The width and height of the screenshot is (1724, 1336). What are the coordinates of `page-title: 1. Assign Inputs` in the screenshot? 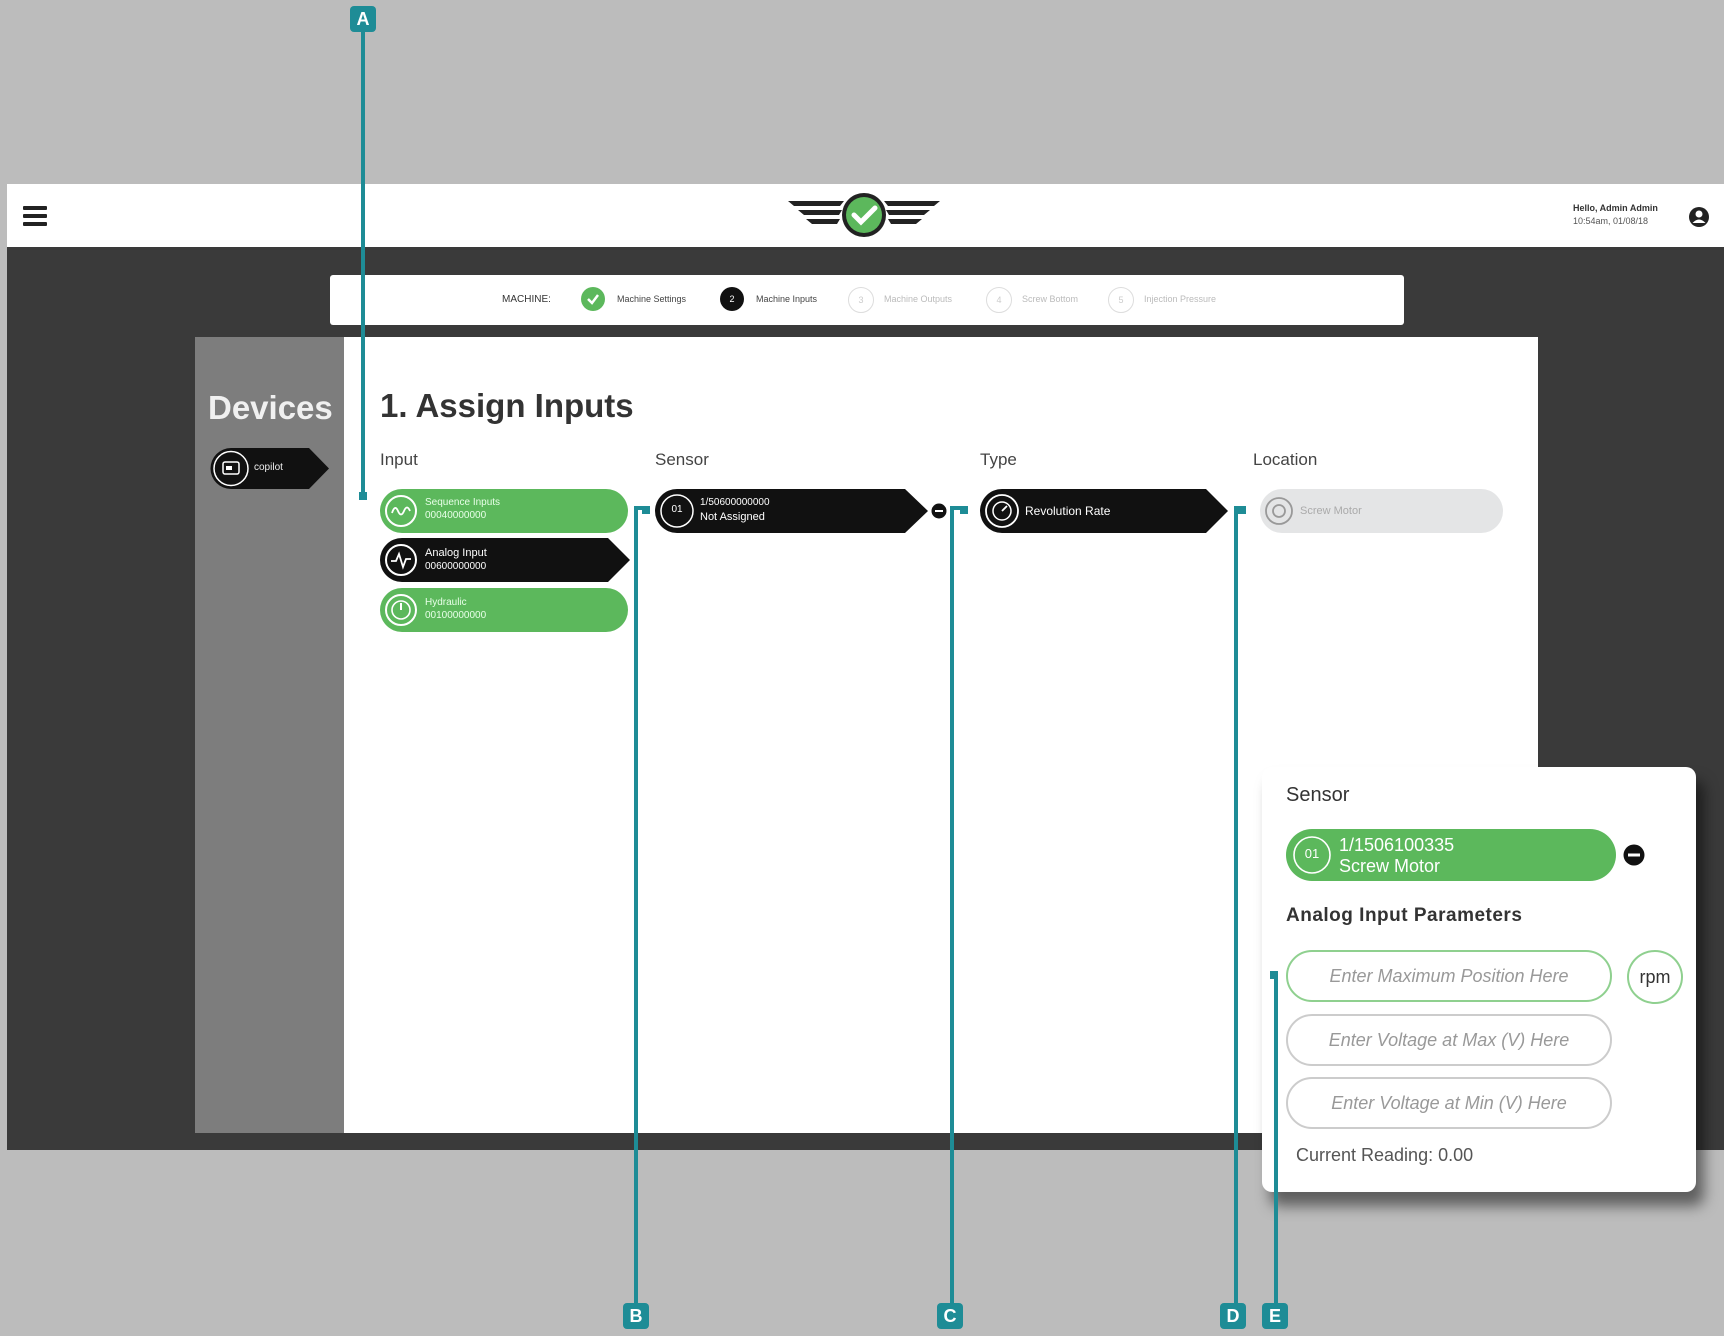 It's located at (507, 405).